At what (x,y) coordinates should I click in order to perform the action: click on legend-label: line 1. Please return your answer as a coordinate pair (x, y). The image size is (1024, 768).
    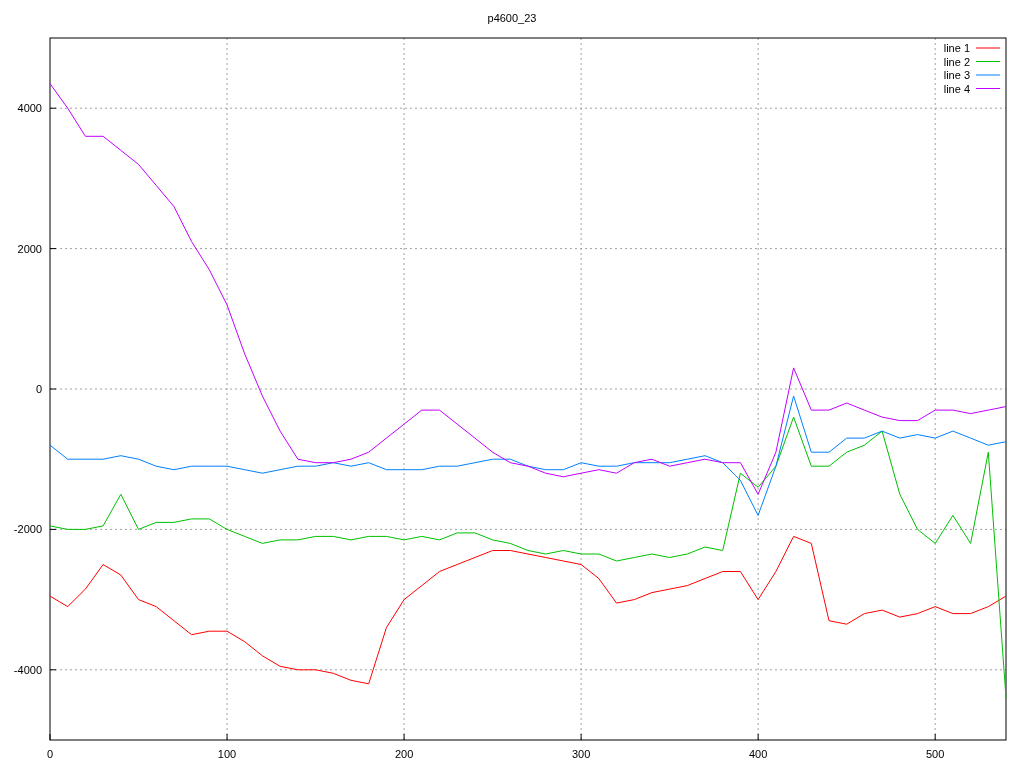
    Looking at the image, I should click on (956, 48).